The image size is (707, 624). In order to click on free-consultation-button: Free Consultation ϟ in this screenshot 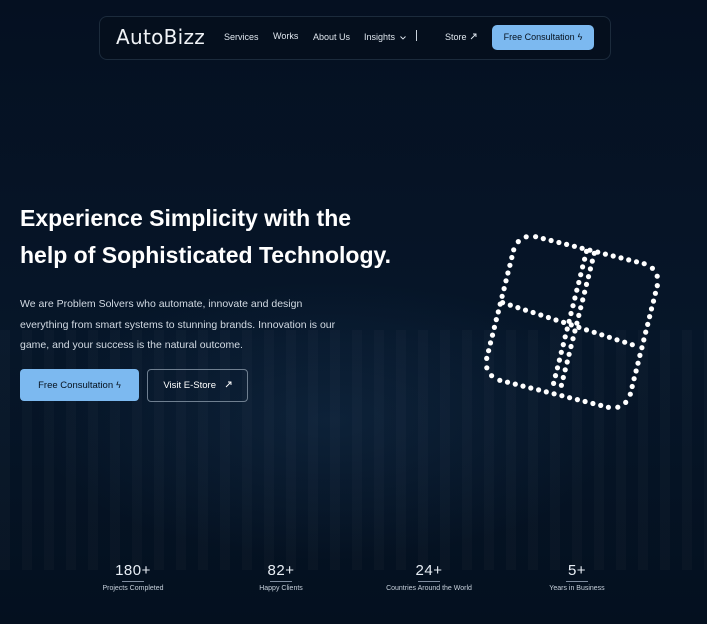, I will do `click(79, 385)`.